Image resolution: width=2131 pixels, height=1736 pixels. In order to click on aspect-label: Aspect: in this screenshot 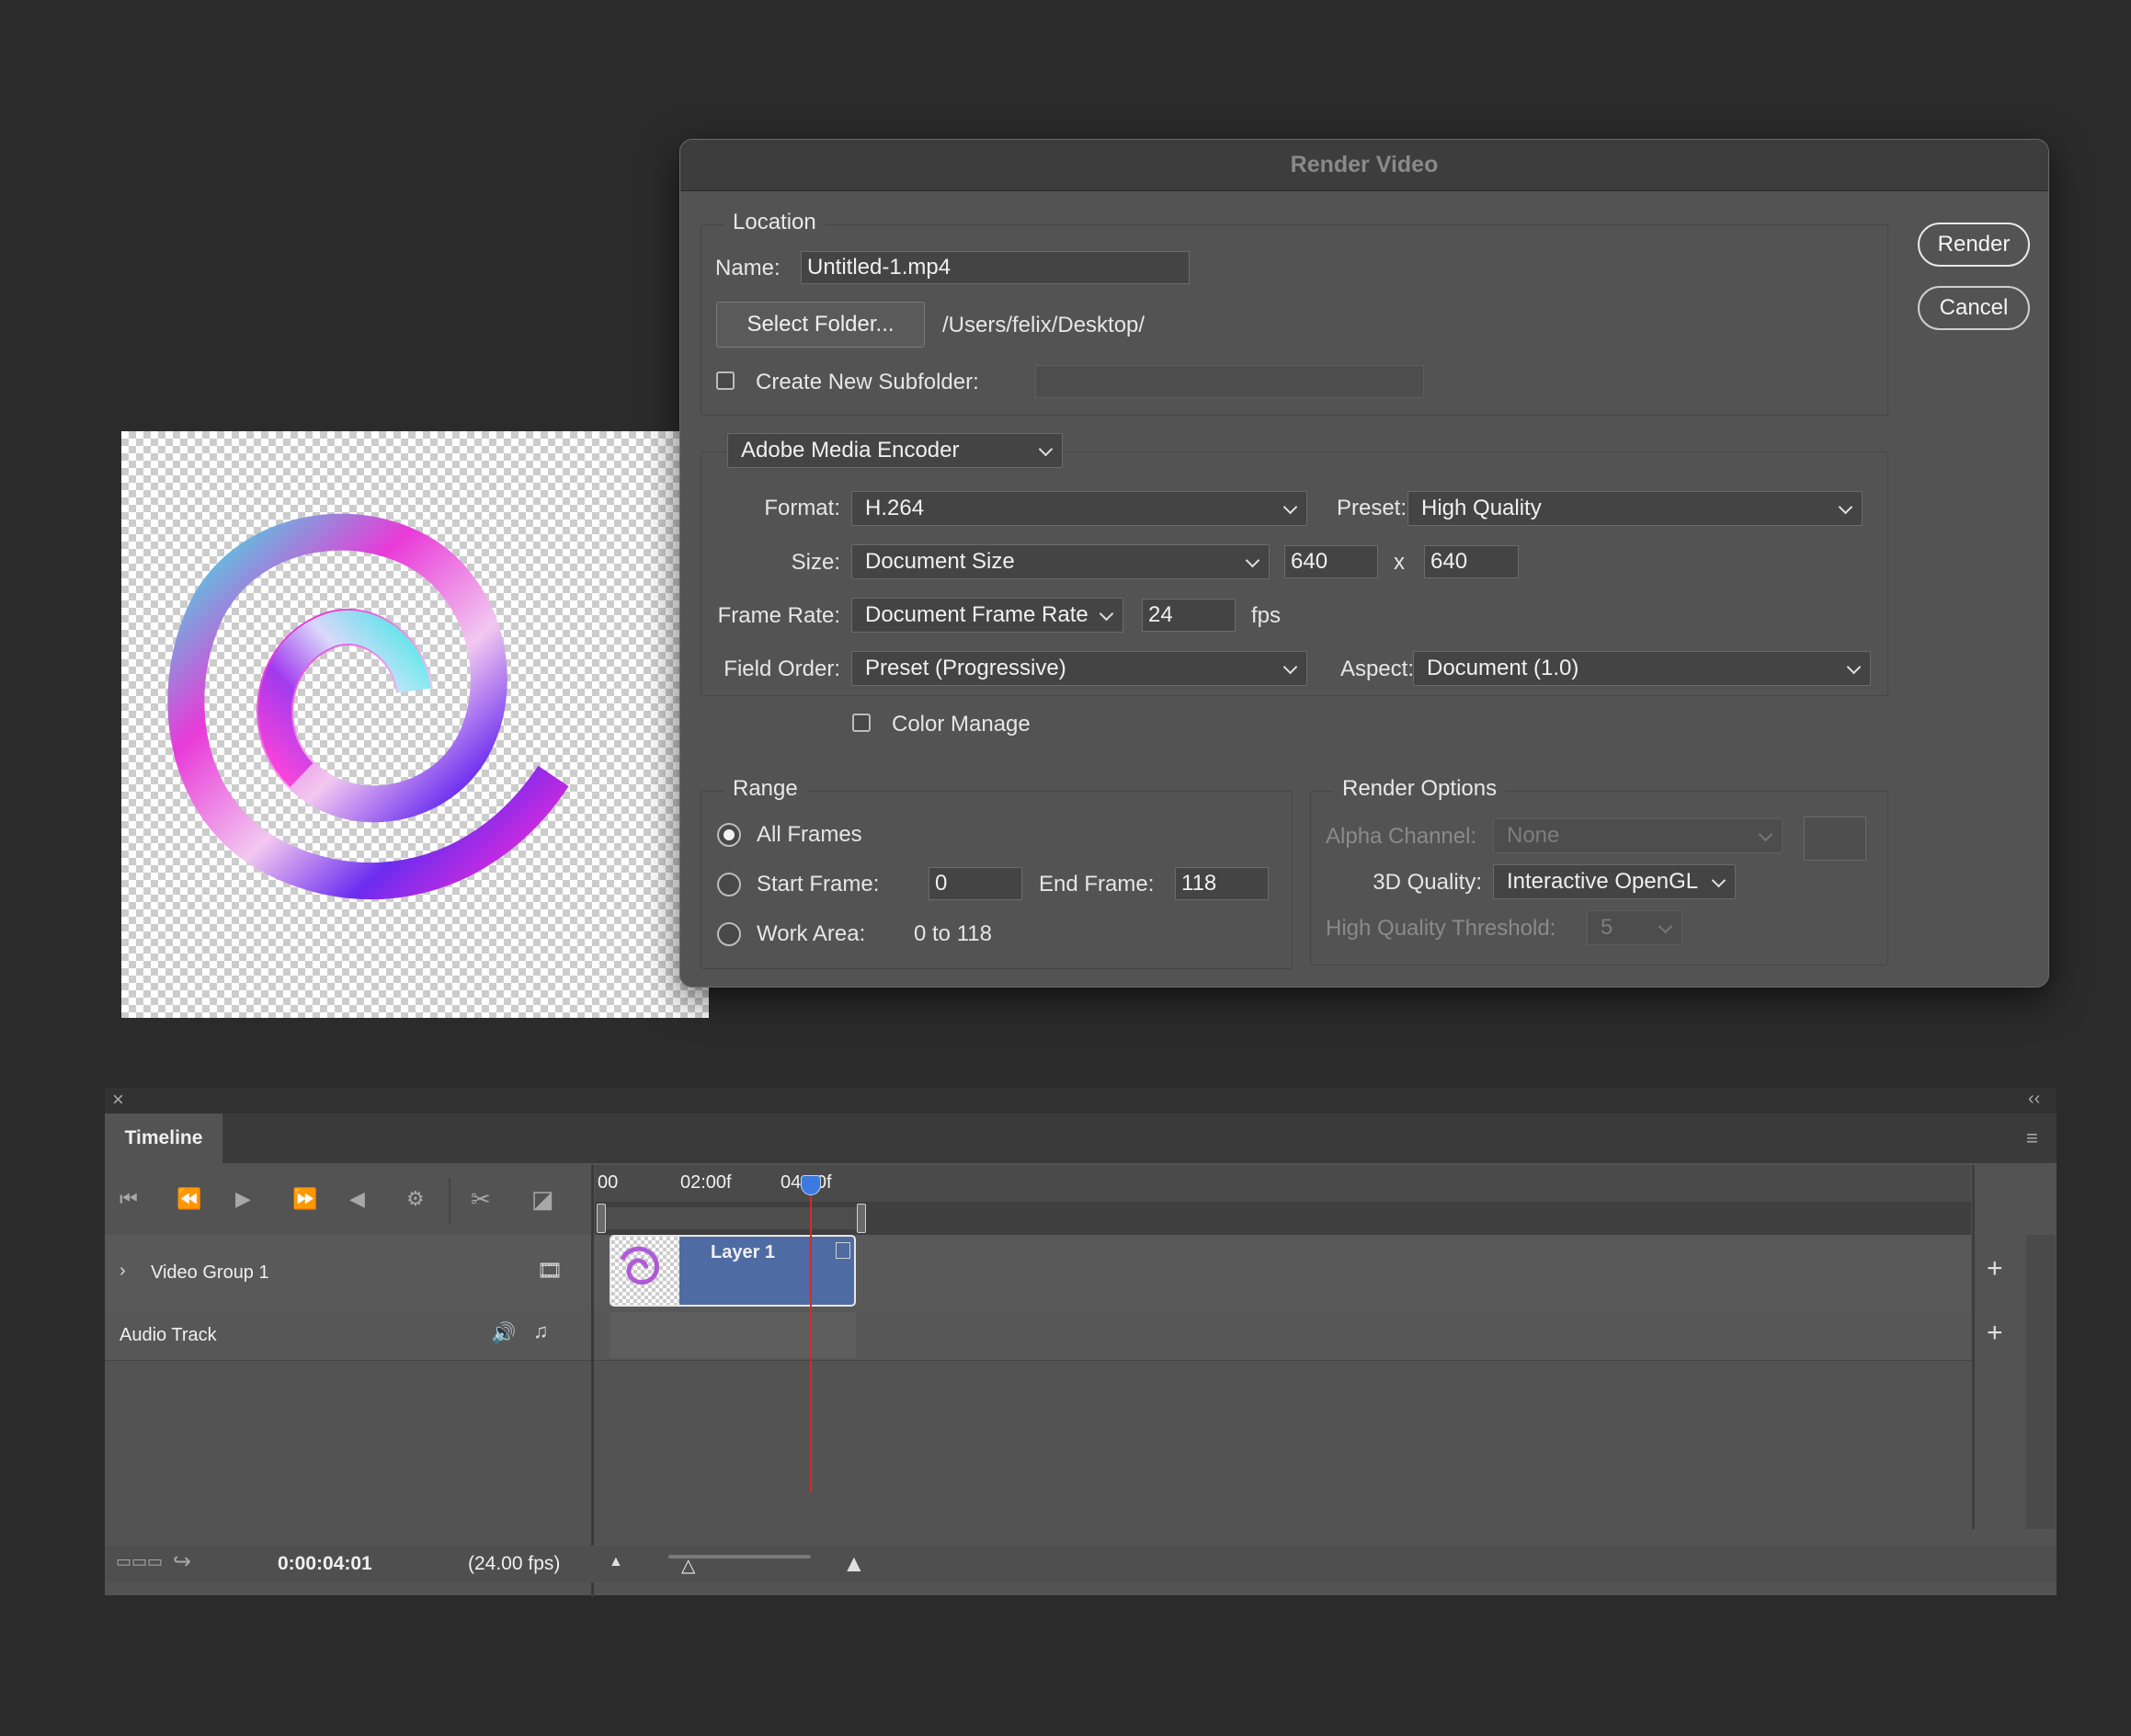, I will do `click(1376, 669)`.